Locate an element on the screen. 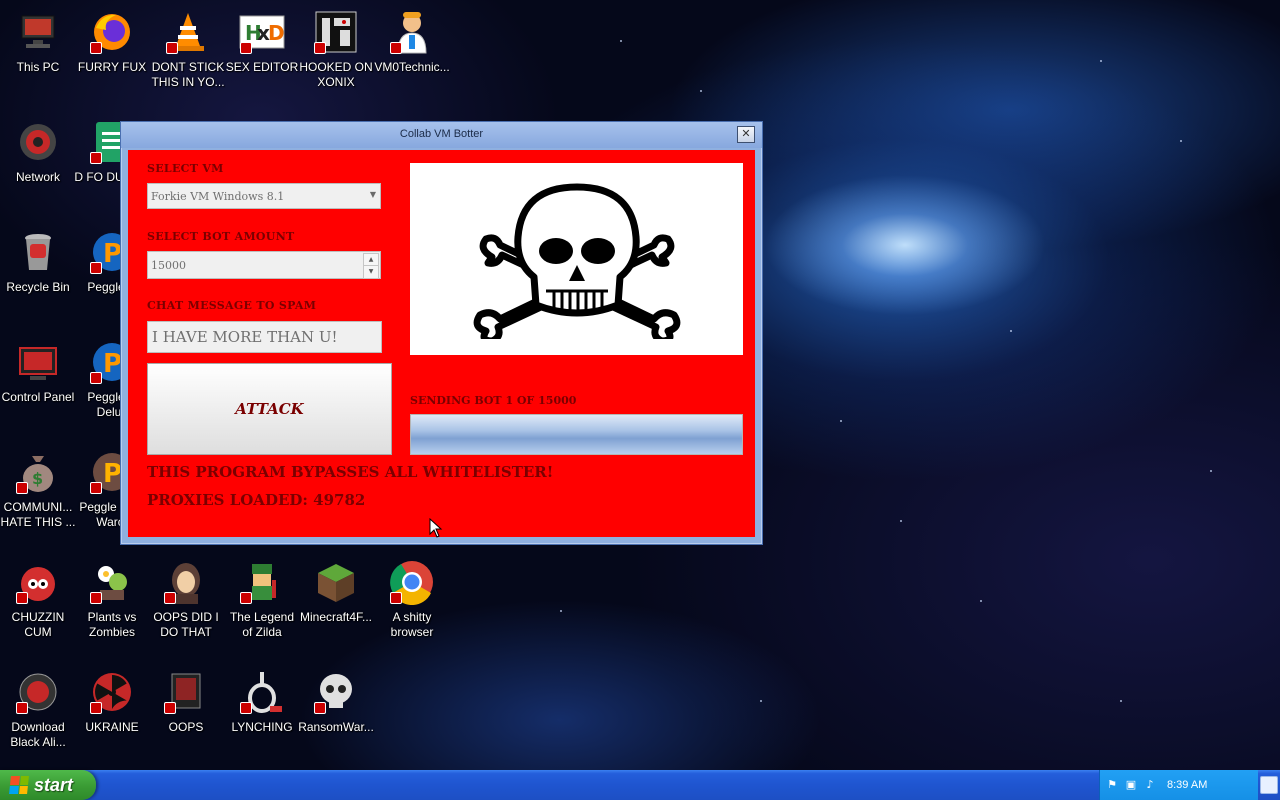  progress-fill is located at coordinates (576, 434).